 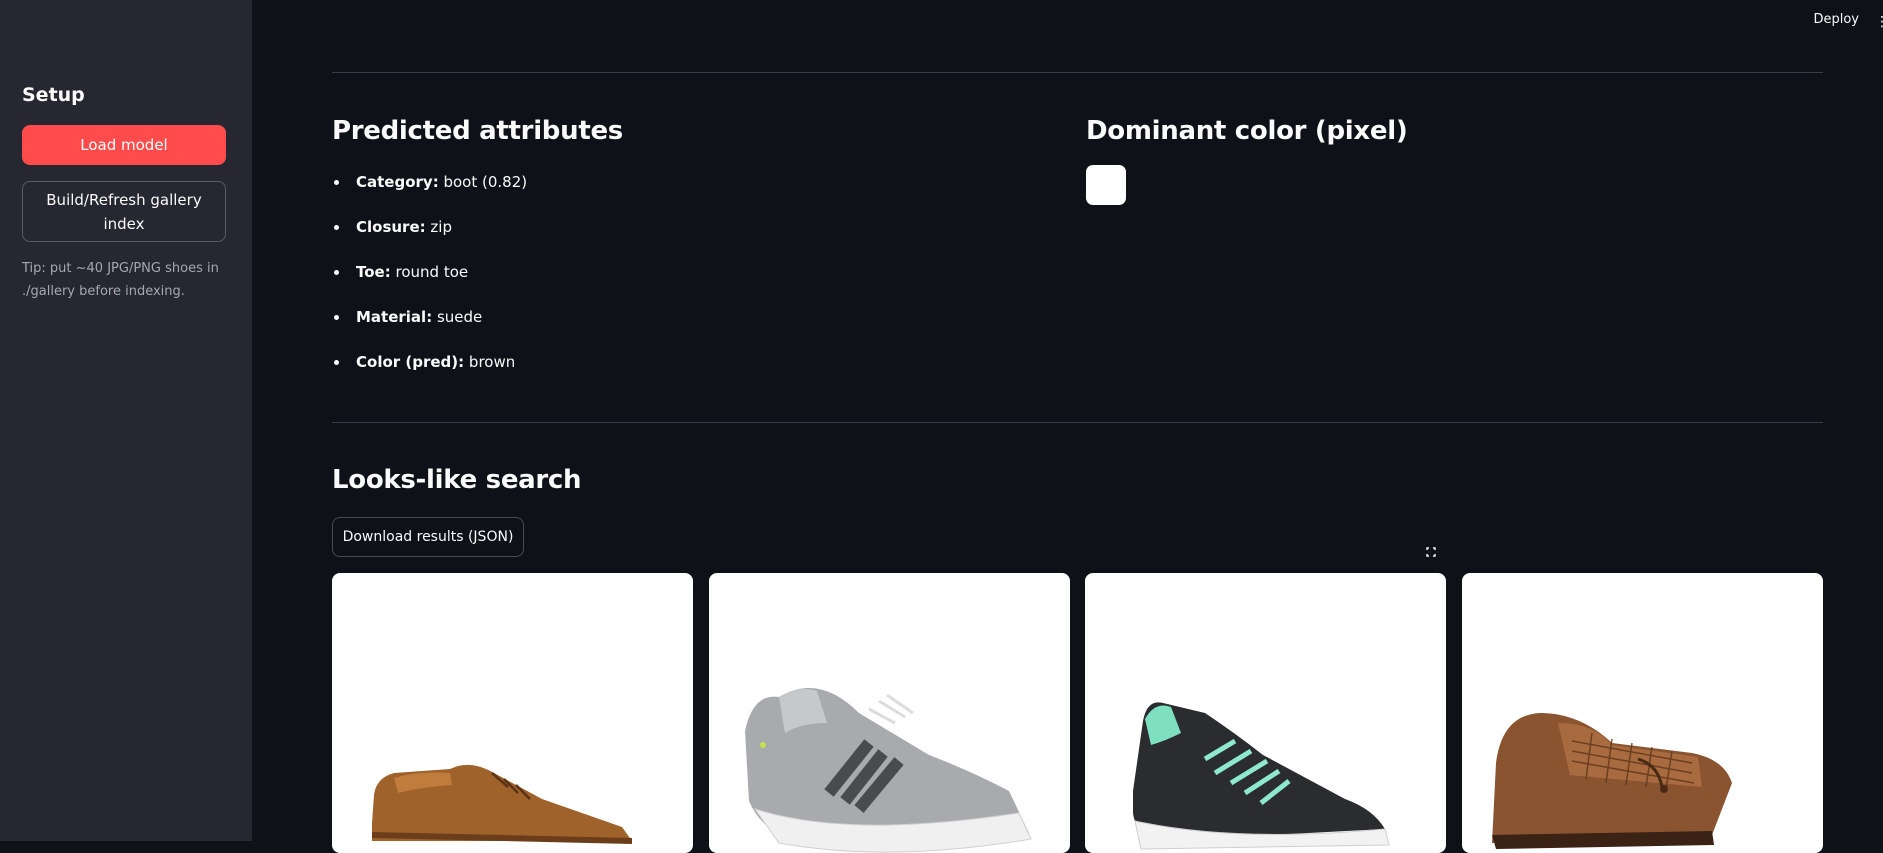 I want to click on attribute-value: zip, so click(x=441, y=227).